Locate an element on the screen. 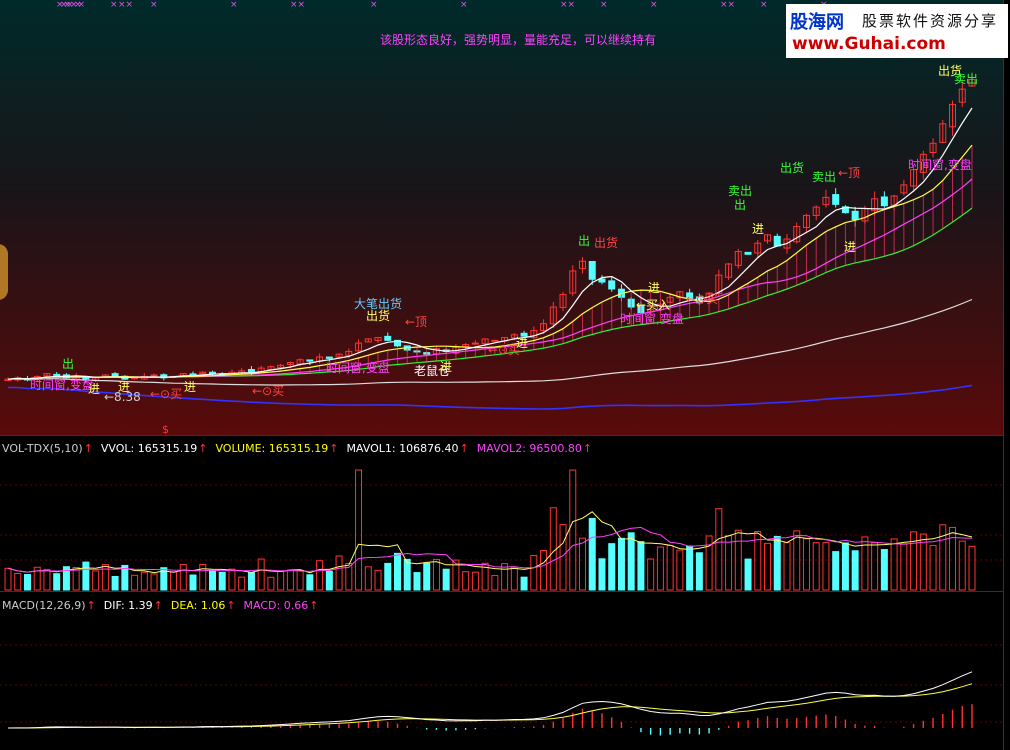 Image resolution: width=1010 pixels, height=750 pixels. watermark-brand: 股海网 is located at coordinates (817, 22).